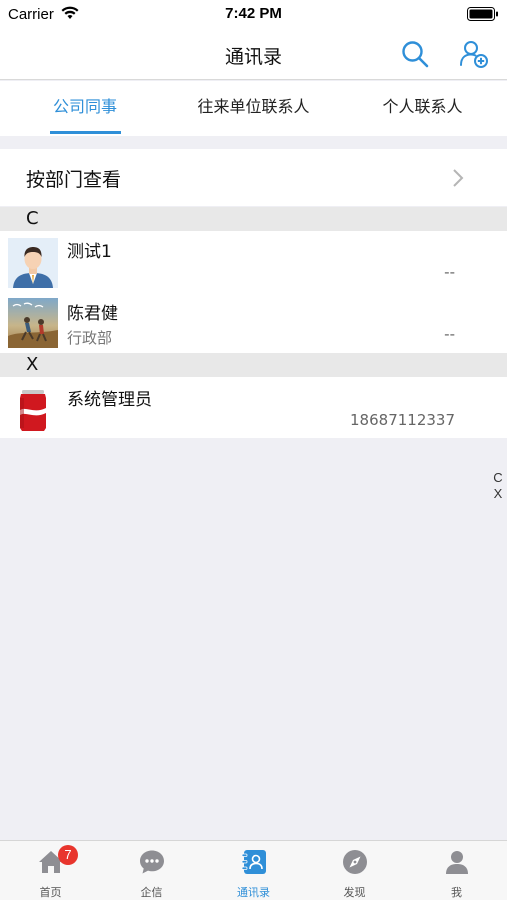 The height and width of the screenshot is (900, 507). I want to click on tabbar-label: 通讯录, so click(253, 892).